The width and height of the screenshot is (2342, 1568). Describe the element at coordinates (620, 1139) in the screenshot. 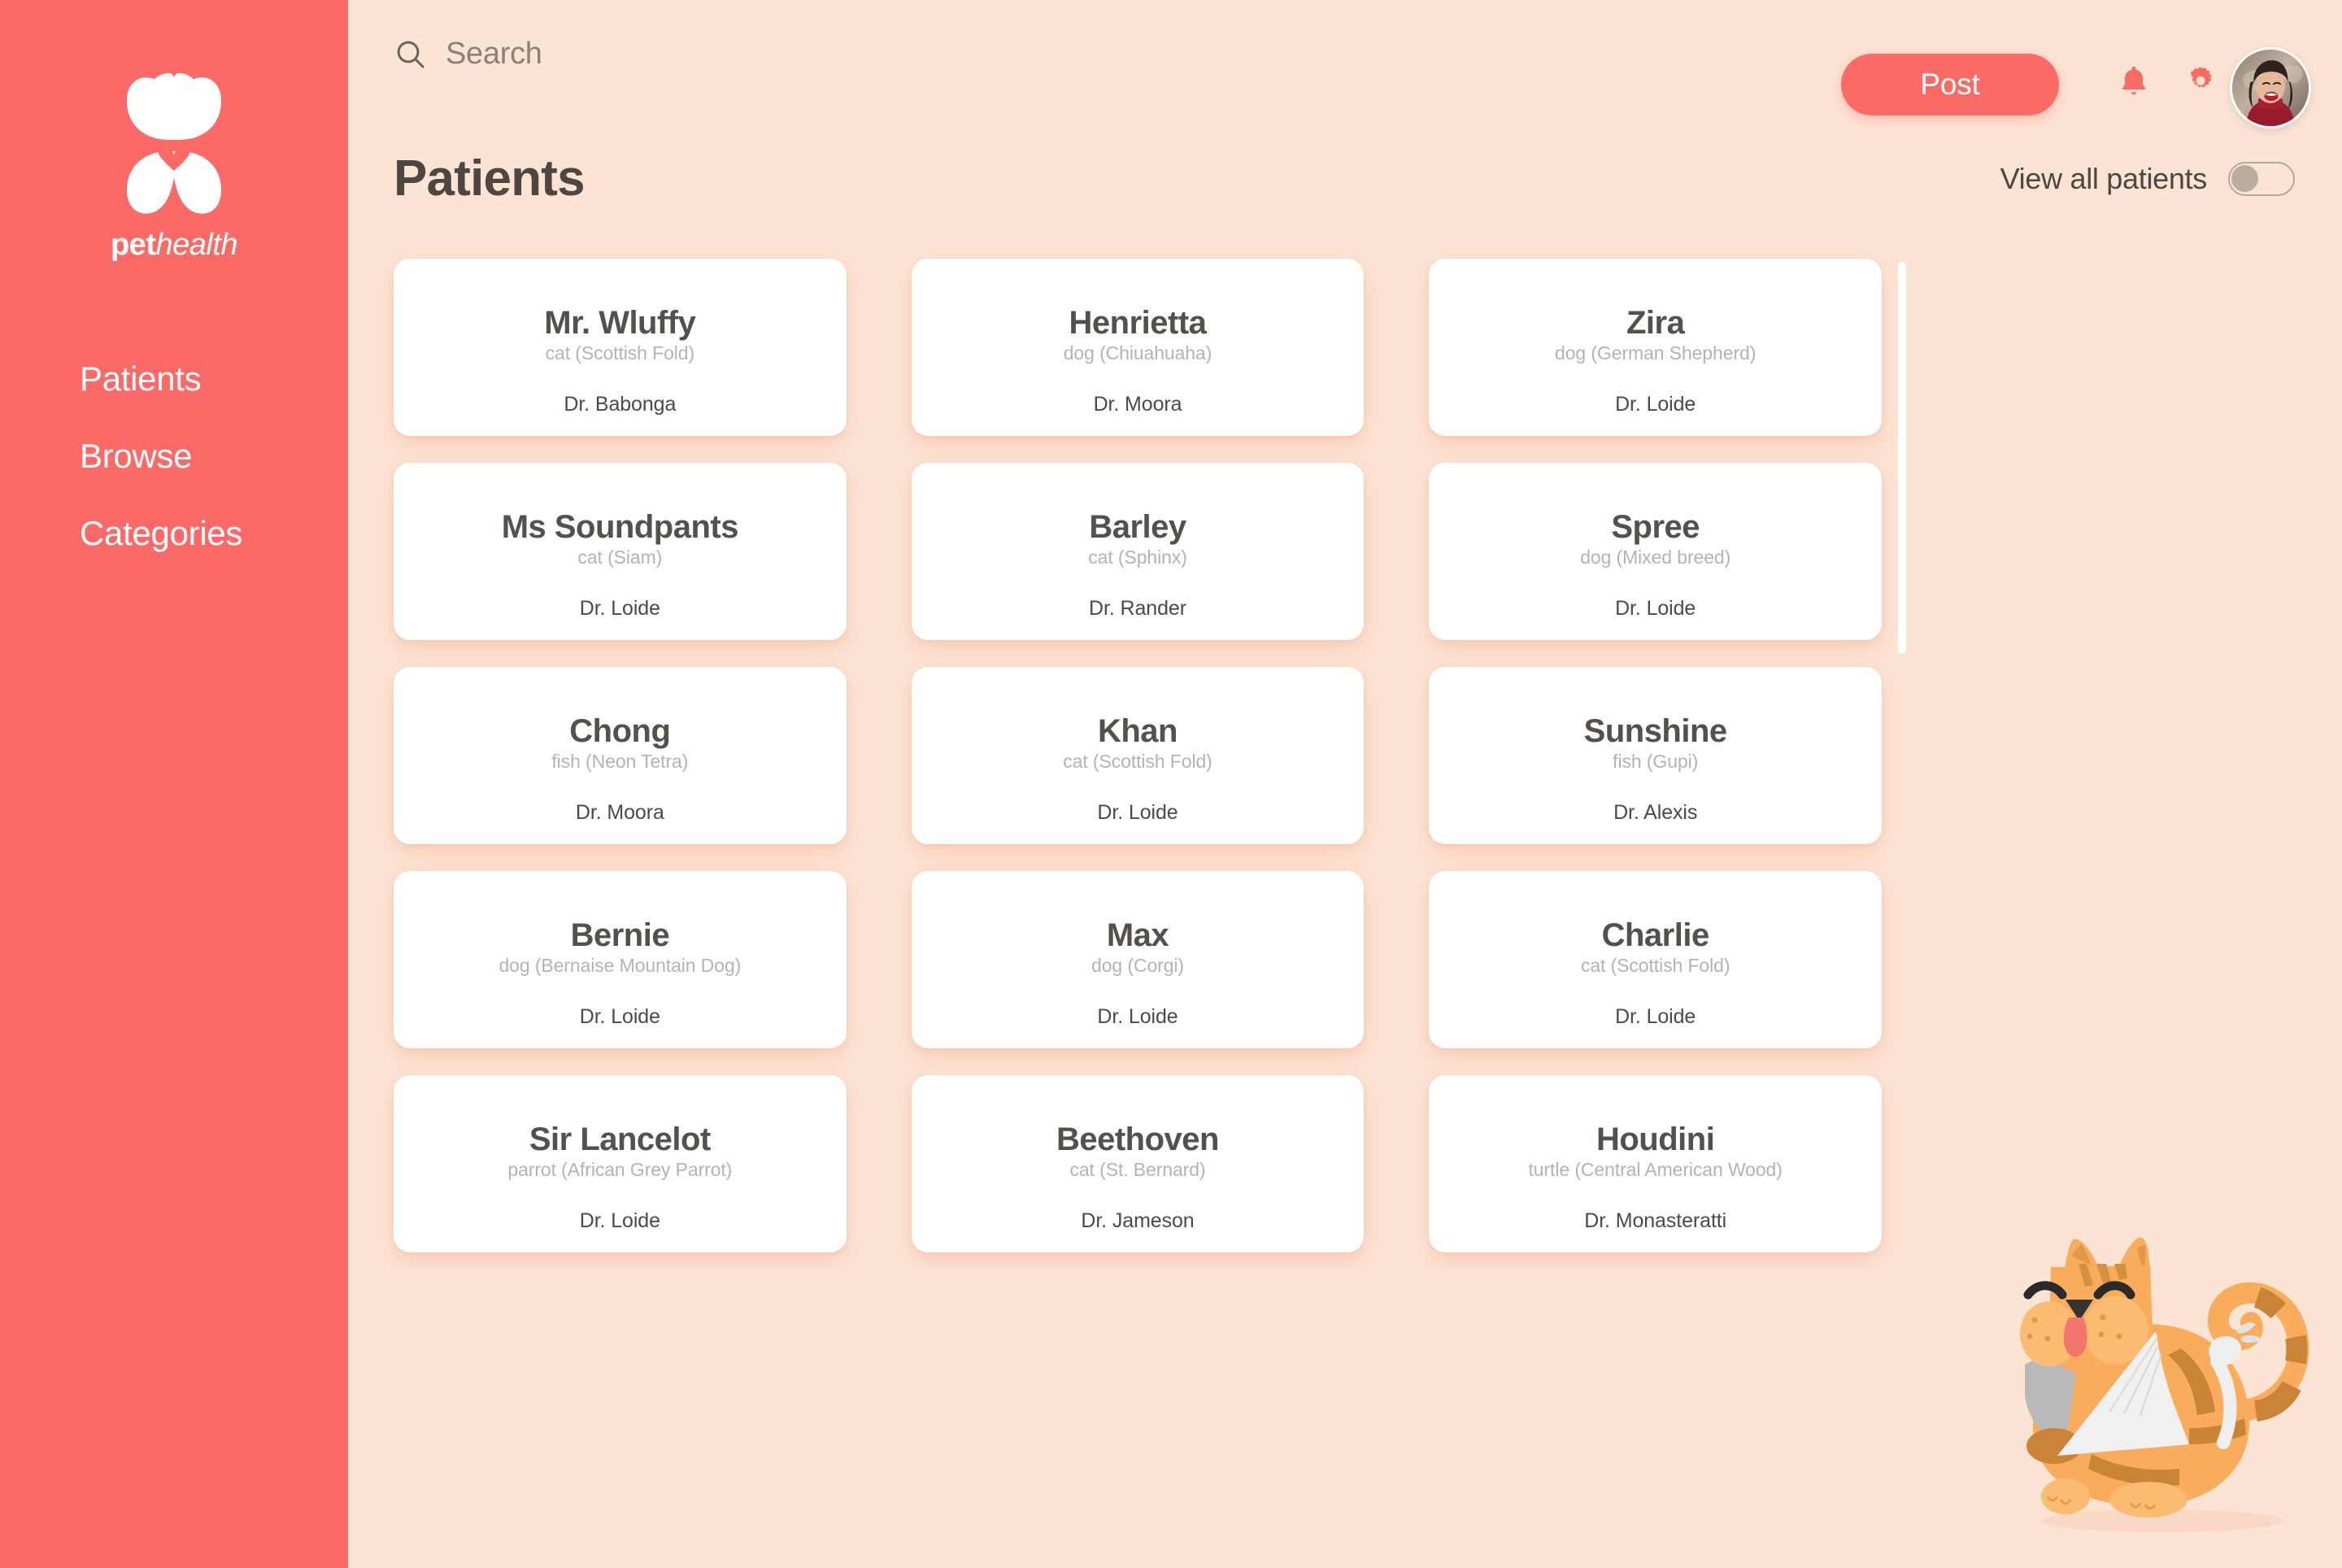

I see `patient-name: Sir Lancelot` at that location.